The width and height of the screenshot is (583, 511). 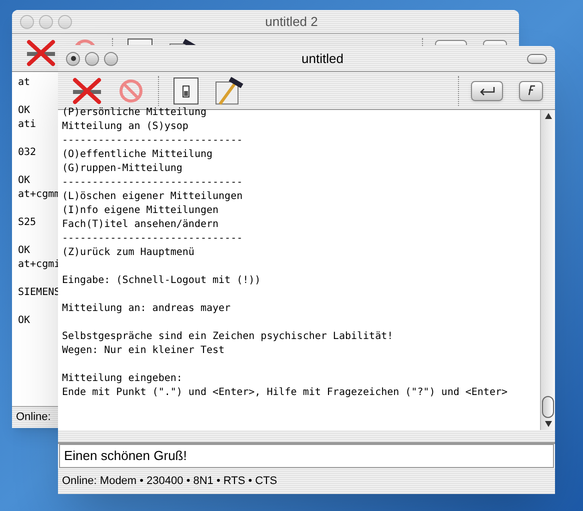 What do you see at coordinates (143, 351) in the screenshot?
I see `terminal-line: Wegen: Nur ein kleiner Test` at bounding box center [143, 351].